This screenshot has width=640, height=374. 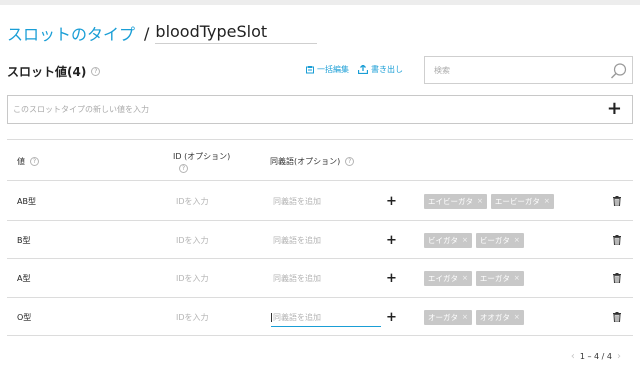 I want to click on synonym-chip-label: オーガタ, so click(x=443, y=317).